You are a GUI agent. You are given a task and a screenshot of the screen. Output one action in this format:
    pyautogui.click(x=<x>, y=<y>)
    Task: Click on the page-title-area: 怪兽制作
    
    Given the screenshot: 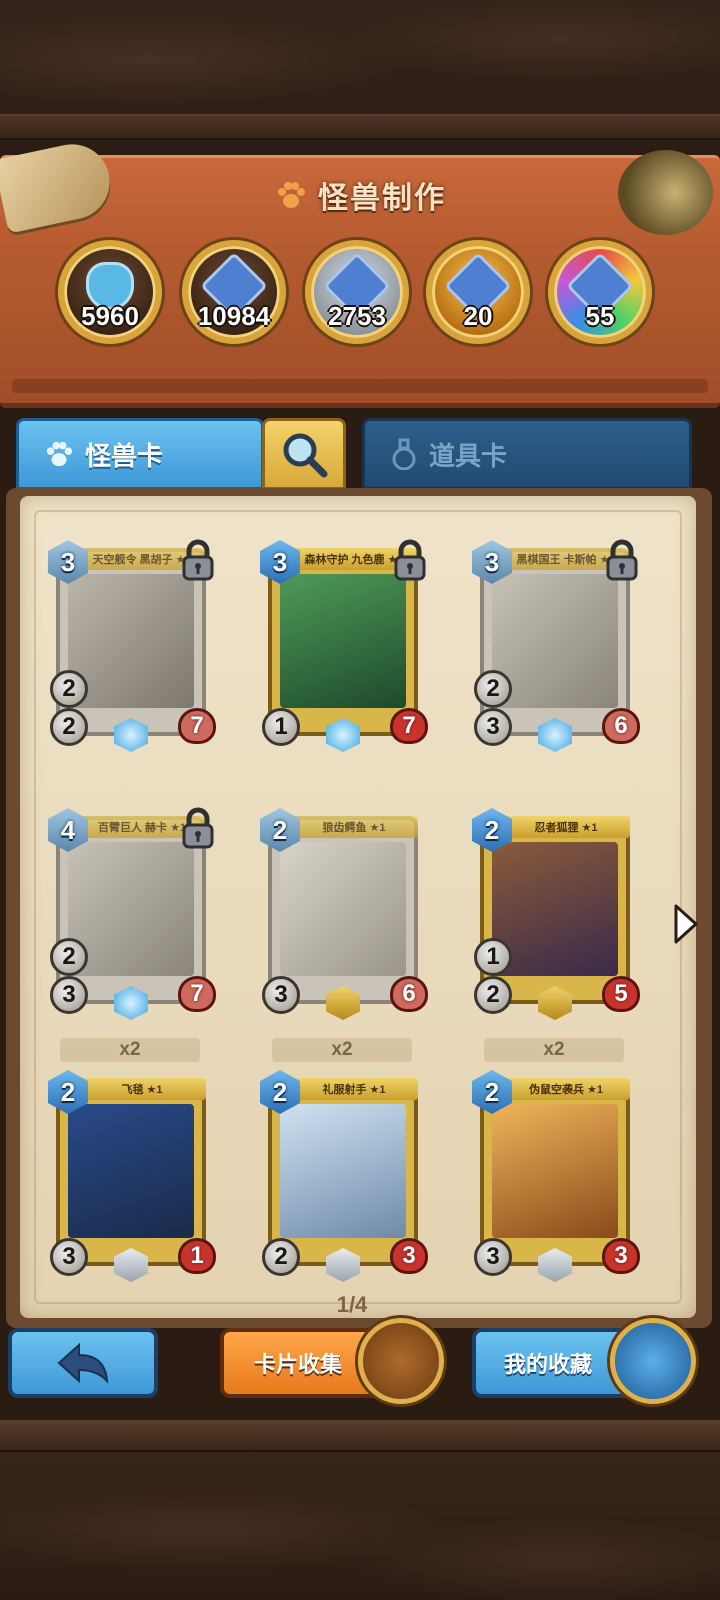 What is the action you would take?
    pyautogui.click(x=360, y=195)
    